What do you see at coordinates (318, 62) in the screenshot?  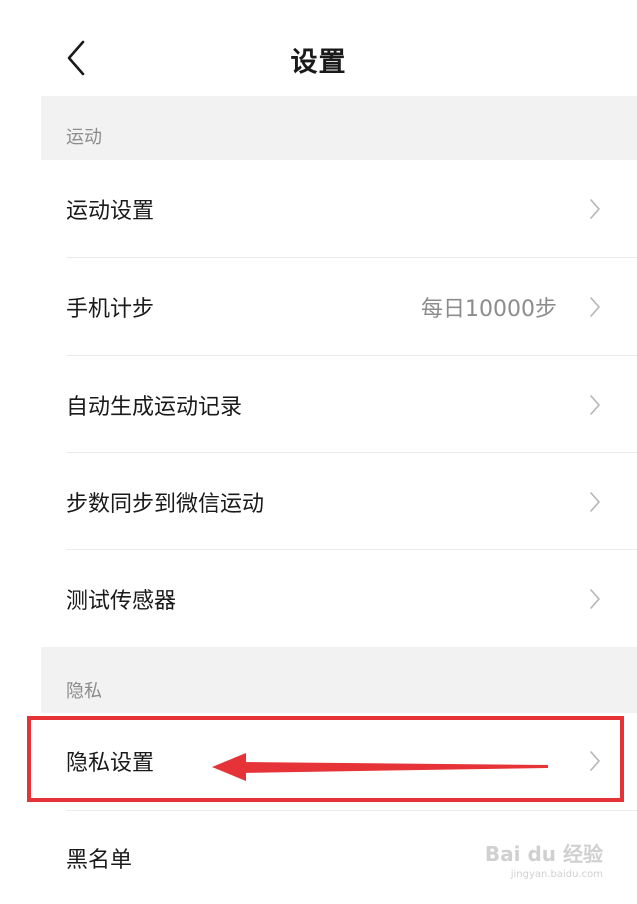 I see `page-title: 设置` at bounding box center [318, 62].